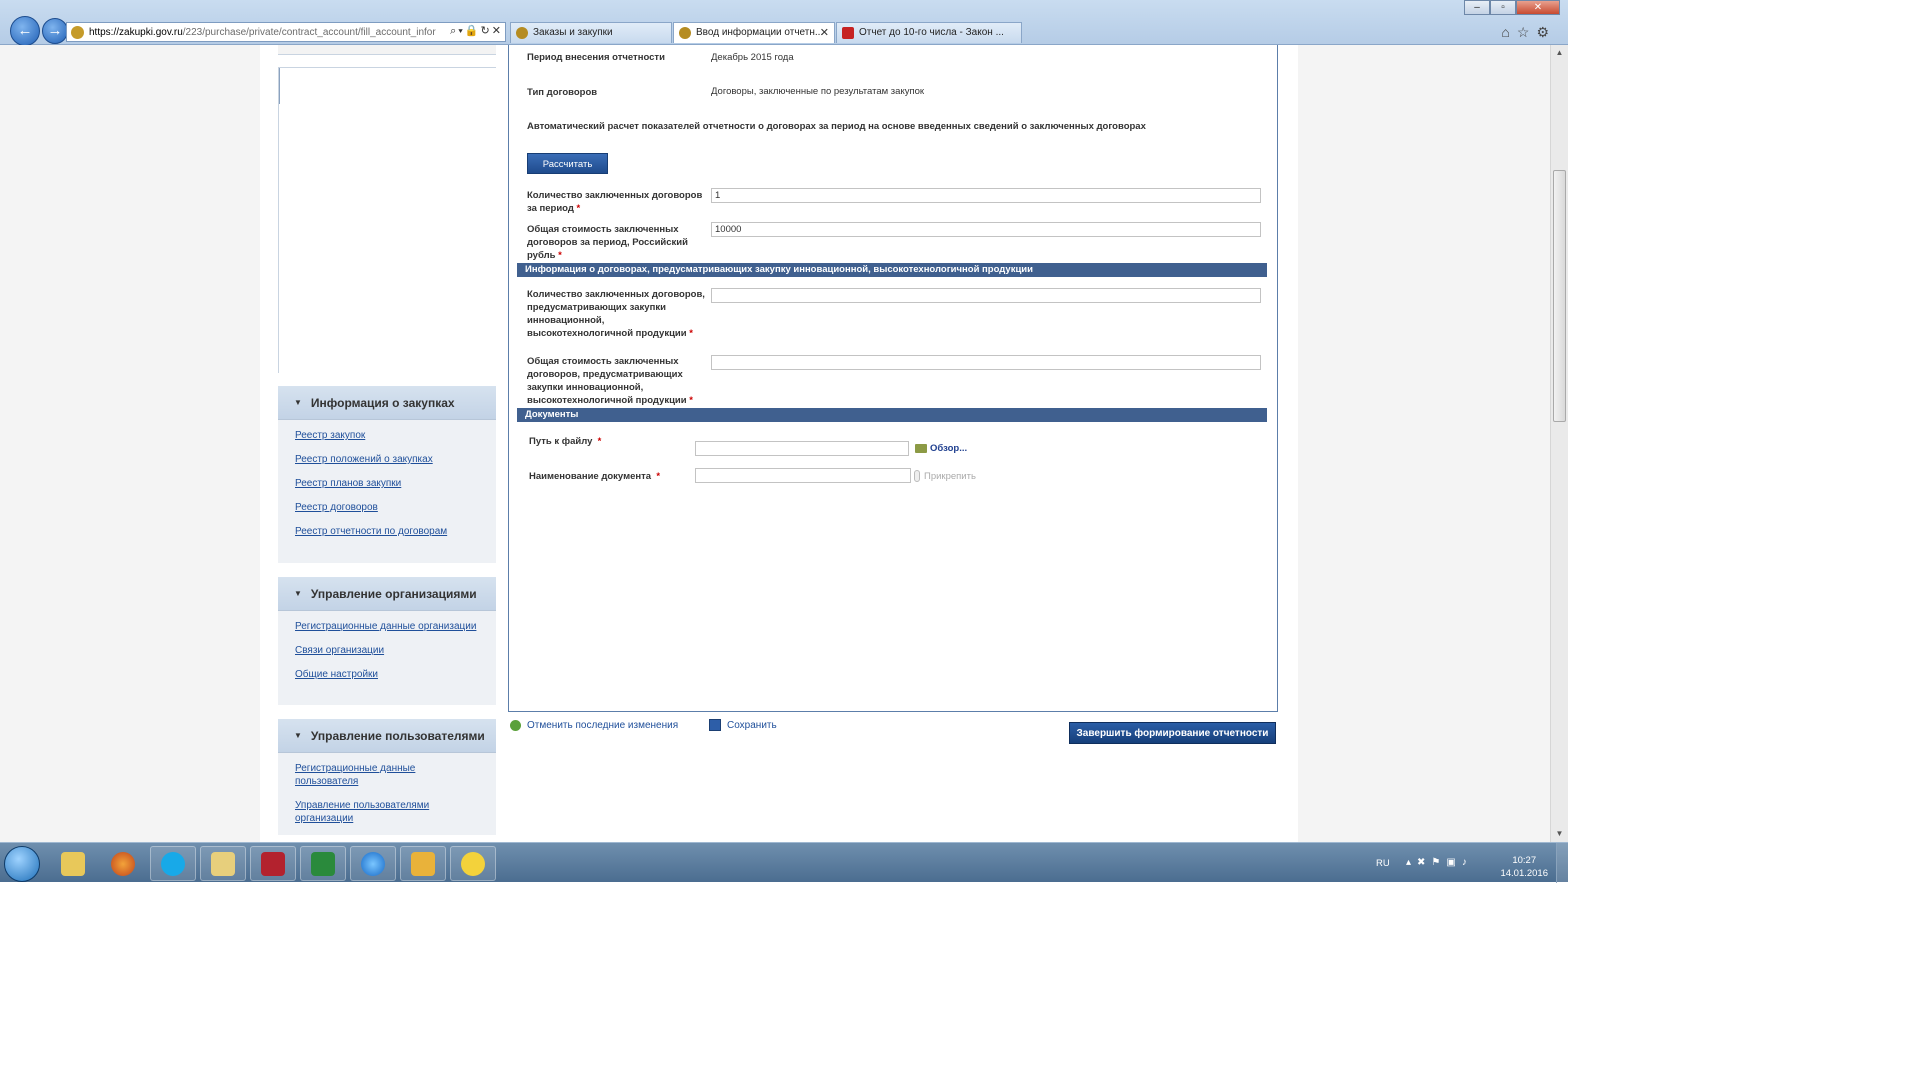 This screenshot has height=1080, width=1920. What do you see at coordinates (1559, 443) in the screenshot?
I see `vertical-scrollbar: ▲ ▼` at bounding box center [1559, 443].